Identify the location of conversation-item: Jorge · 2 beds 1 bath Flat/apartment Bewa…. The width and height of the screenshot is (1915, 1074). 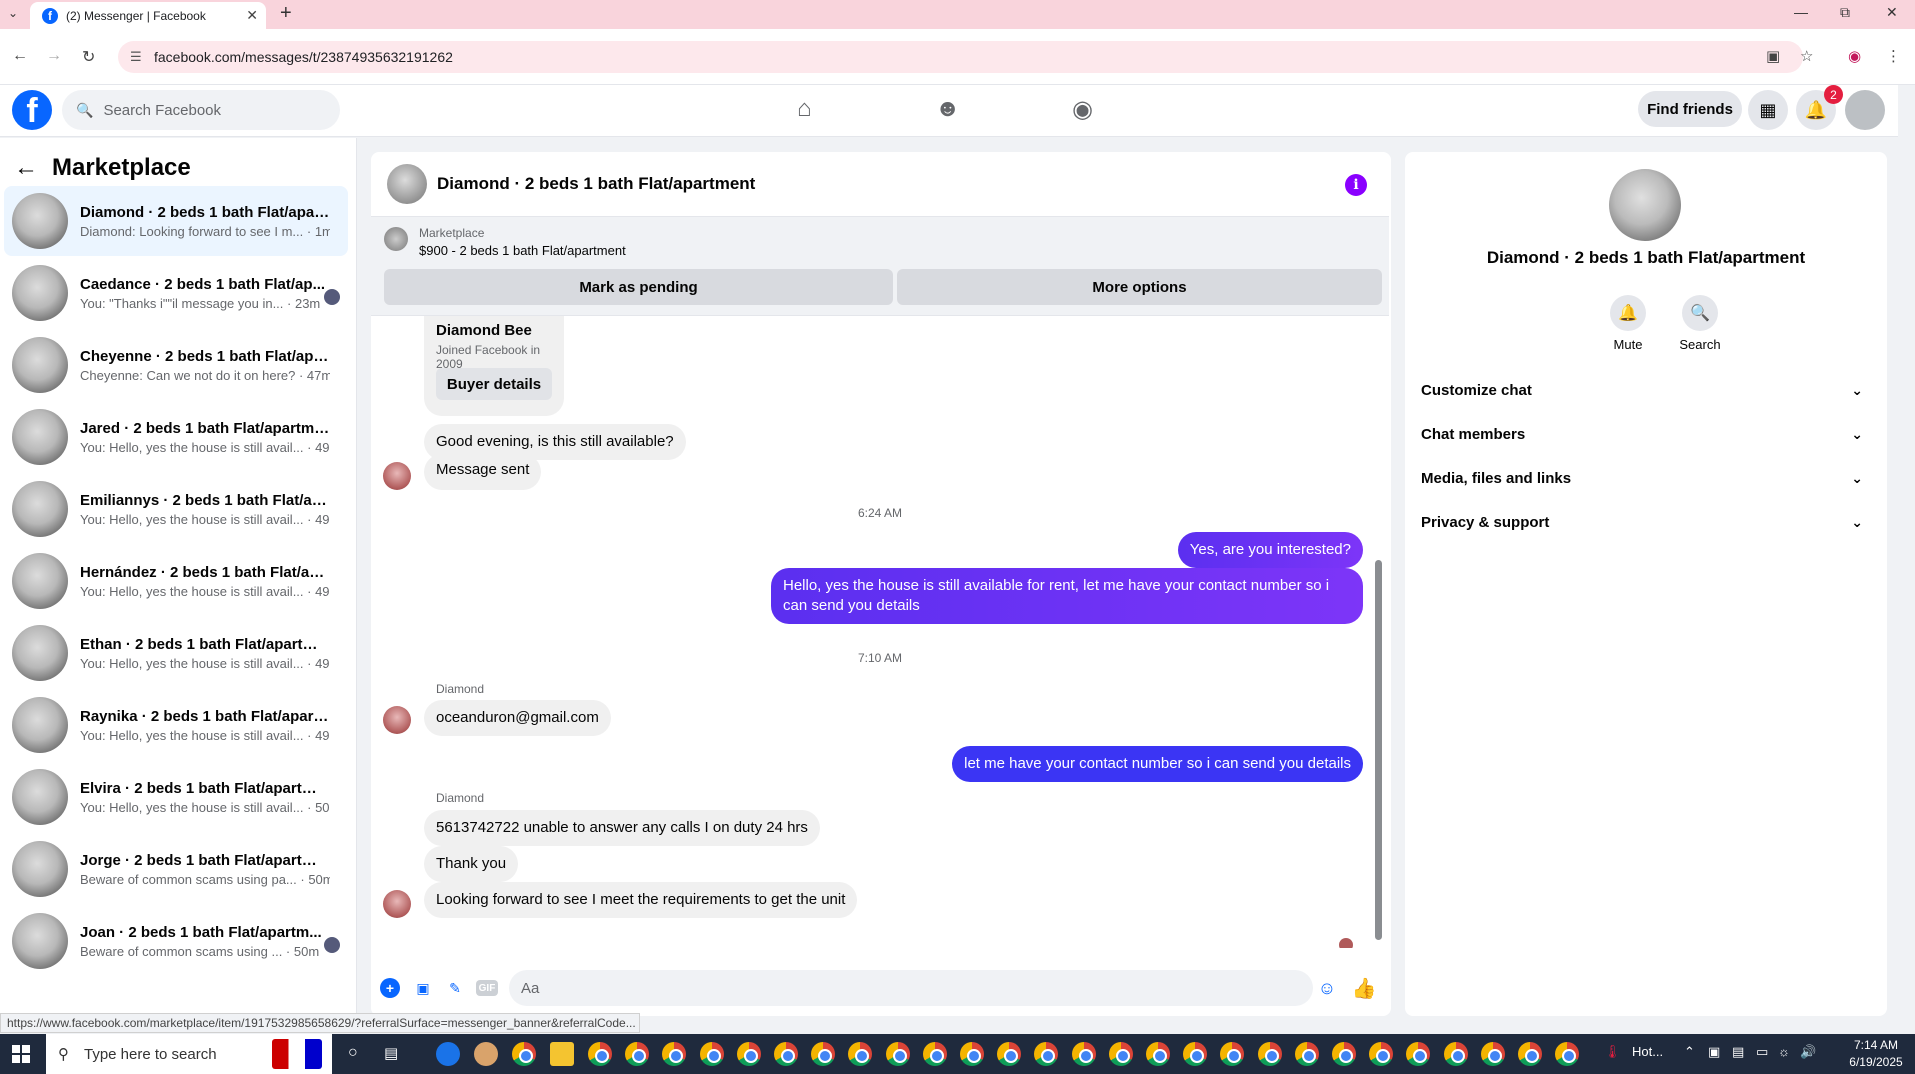
(176, 869).